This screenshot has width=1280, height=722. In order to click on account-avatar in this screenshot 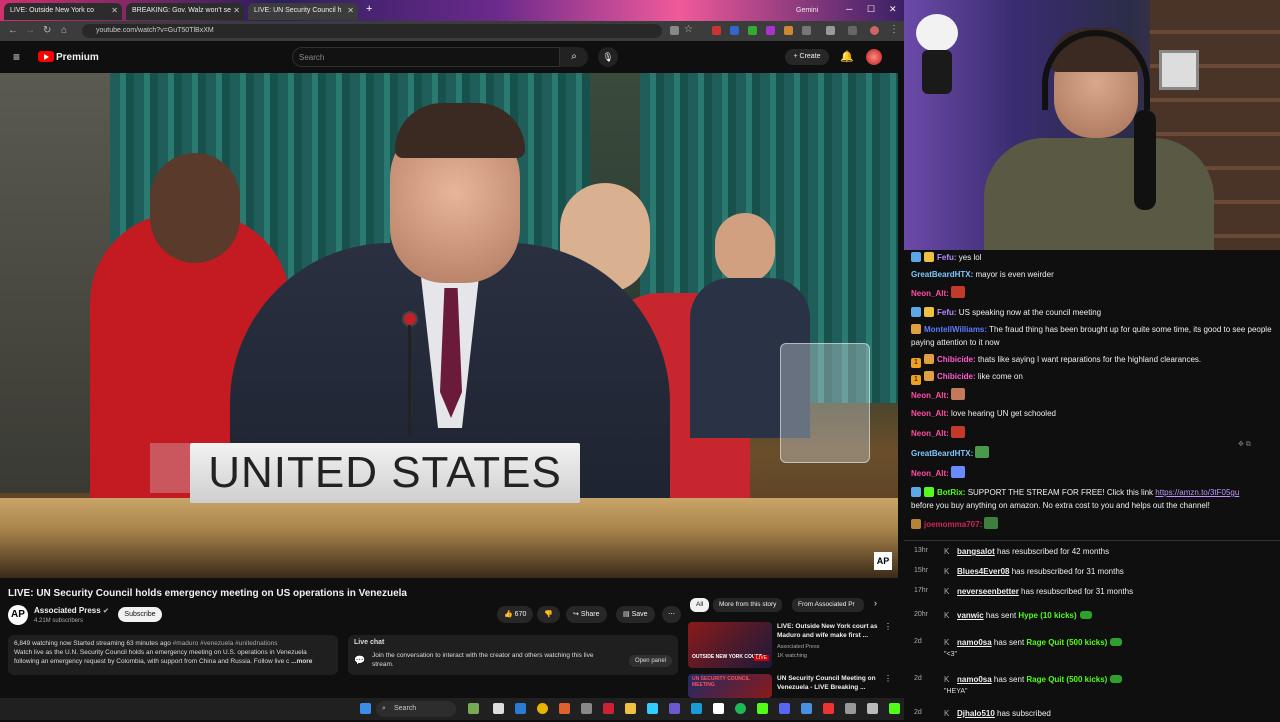, I will do `click(874, 57)`.